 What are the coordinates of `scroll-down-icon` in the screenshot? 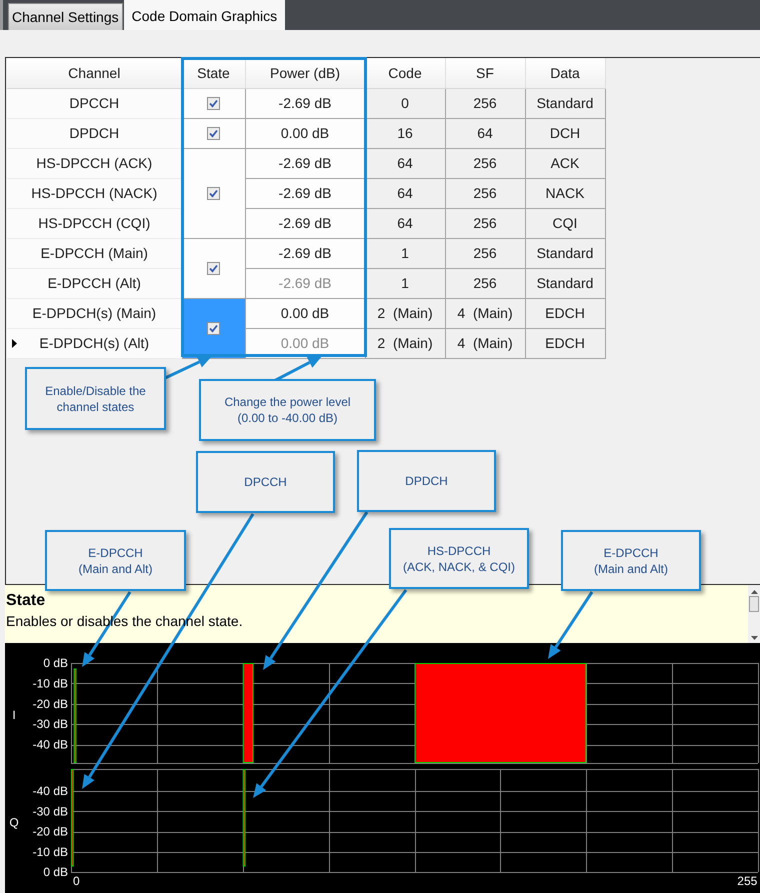 It's located at (754, 638).